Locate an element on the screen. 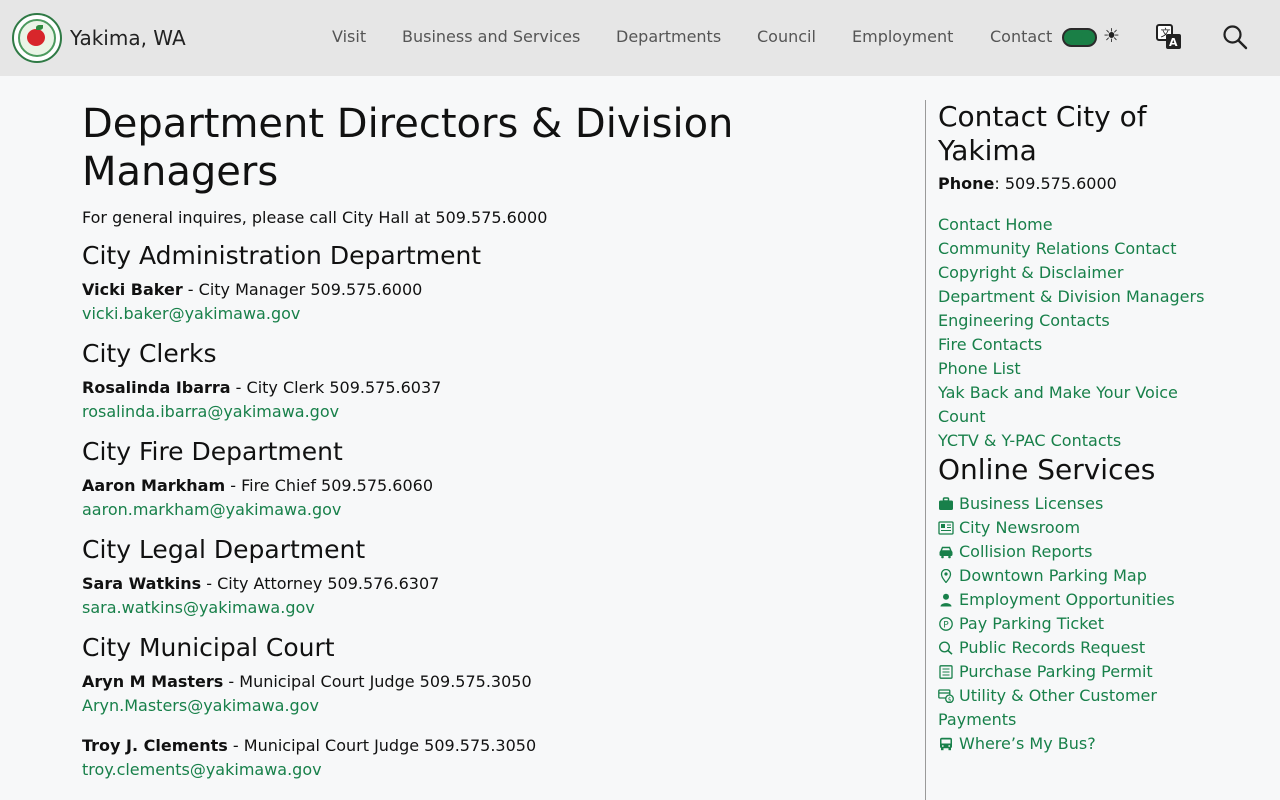 This screenshot has width=1280, height=800. contact-title: Contact City of Yakima is located at coordinates (1042, 133).